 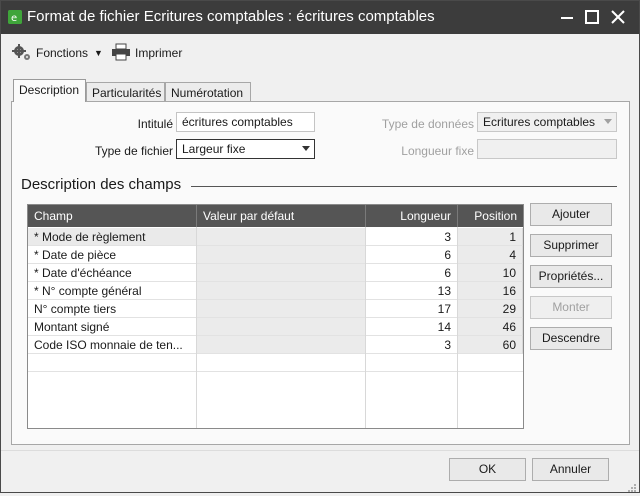 What do you see at coordinates (490, 255) in the screenshot?
I see `cell-position: 4` at bounding box center [490, 255].